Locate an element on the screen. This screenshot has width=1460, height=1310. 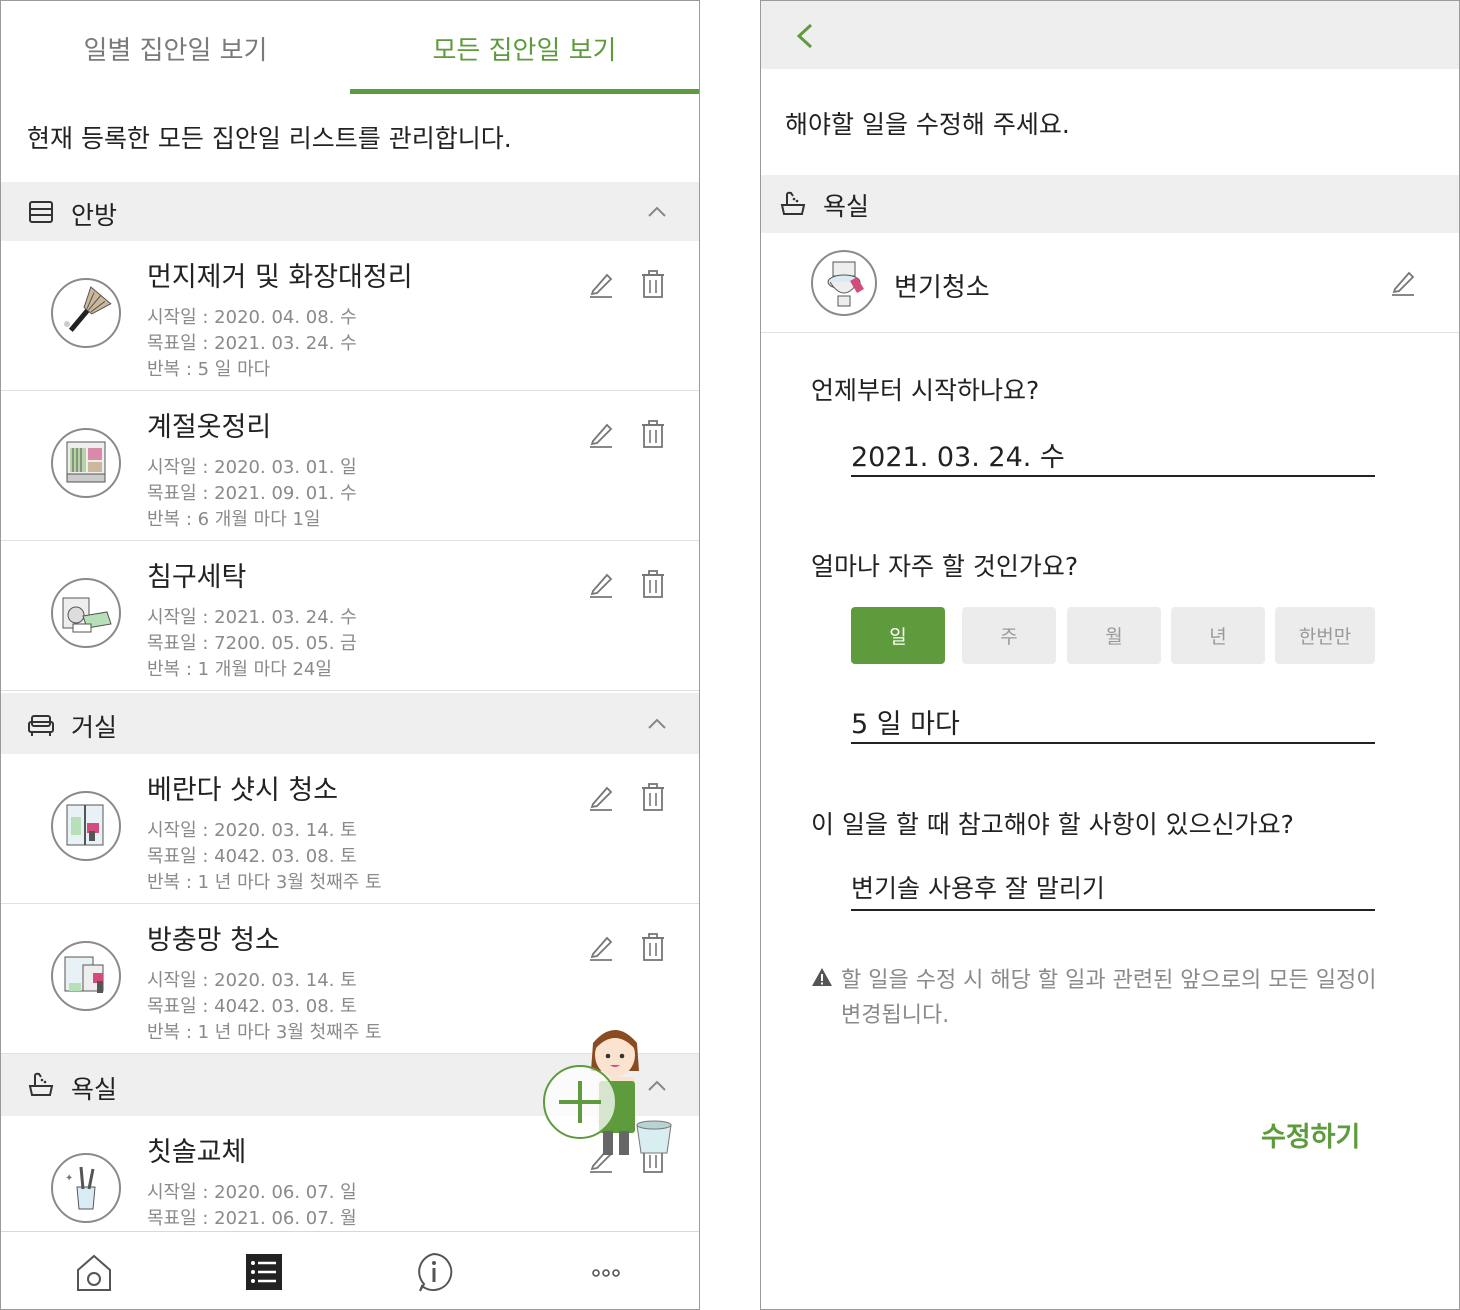
add-chore-button is located at coordinates (580, 1102).